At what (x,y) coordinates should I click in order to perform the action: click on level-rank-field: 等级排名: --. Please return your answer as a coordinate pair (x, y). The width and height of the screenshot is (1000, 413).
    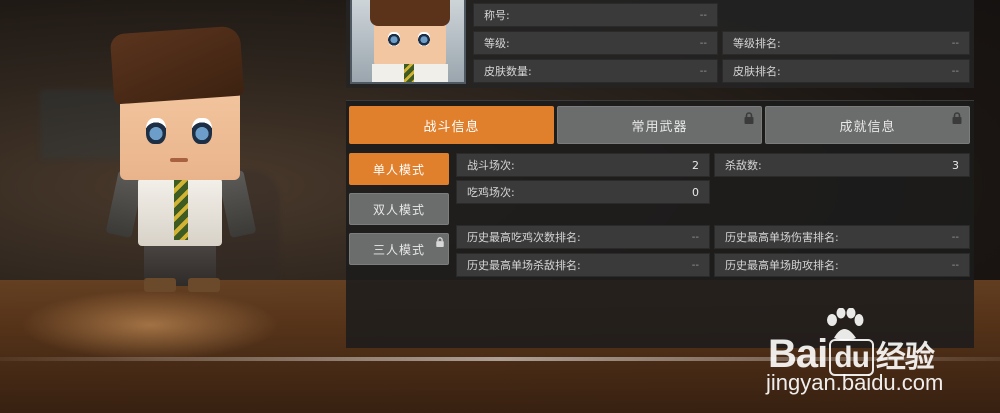
    Looking at the image, I should click on (846, 43).